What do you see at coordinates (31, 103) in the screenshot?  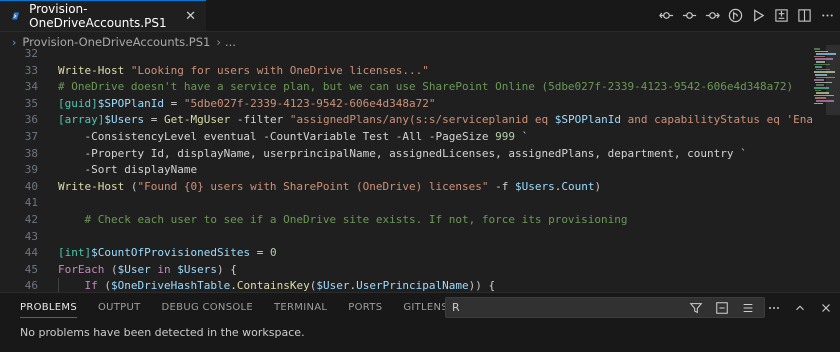 I see `line-number: 35` at bounding box center [31, 103].